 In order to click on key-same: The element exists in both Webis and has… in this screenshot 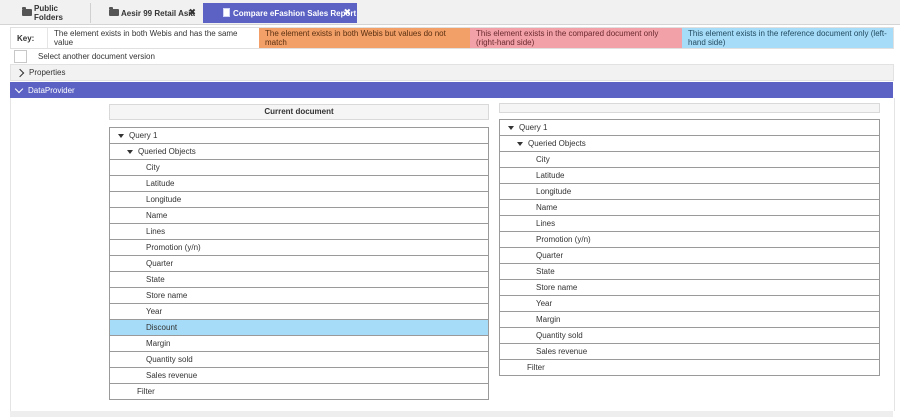, I will do `click(153, 38)`.